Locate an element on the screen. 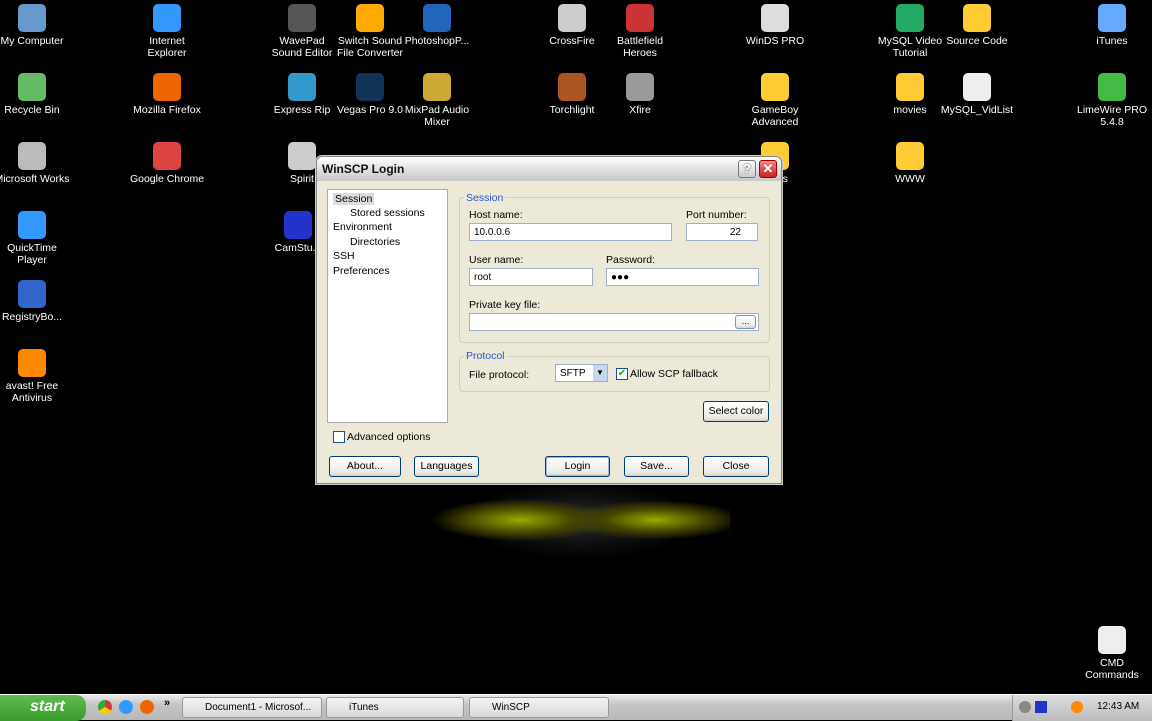 The image size is (1152, 721). user-name-input: root is located at coordinates (531, 277).